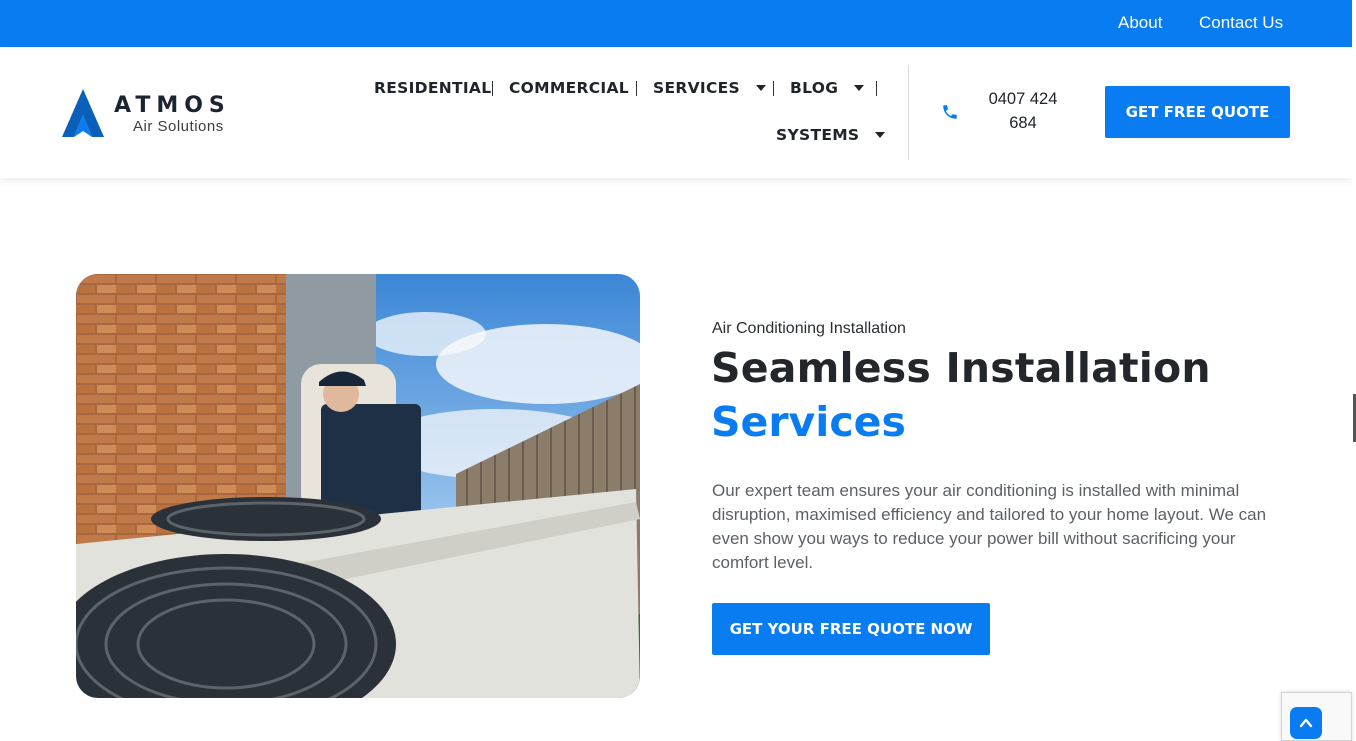 This screenshot has width=1356, height=741. I want to click on get-your-free-quote-now-button: GET YOUR FREE QUOTE NOW, so click(851, 629).